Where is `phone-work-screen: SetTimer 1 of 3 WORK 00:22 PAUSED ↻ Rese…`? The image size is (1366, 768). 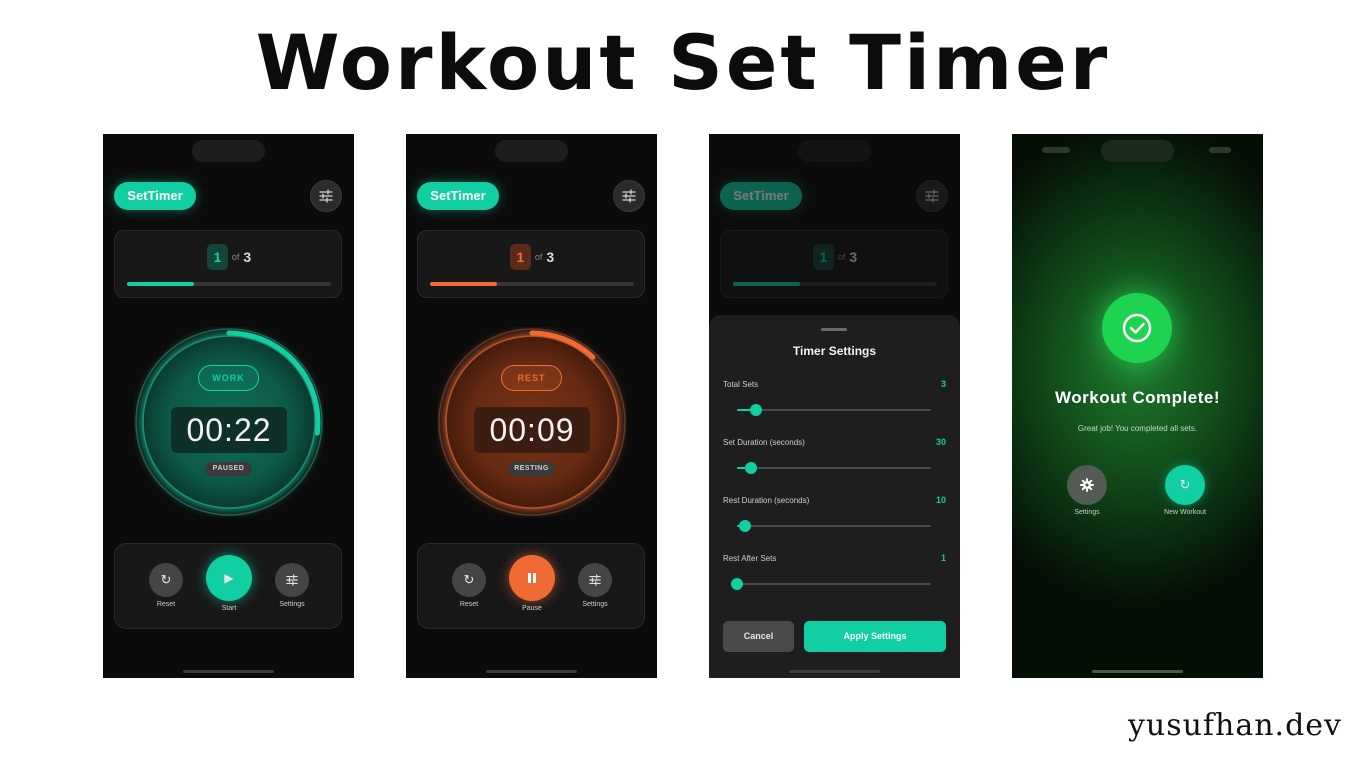
phone-work-screen: SetTimer 1 of 3 WORK 00:22 PAUSED ↻ Rese… is located at coordinates (228, 406).